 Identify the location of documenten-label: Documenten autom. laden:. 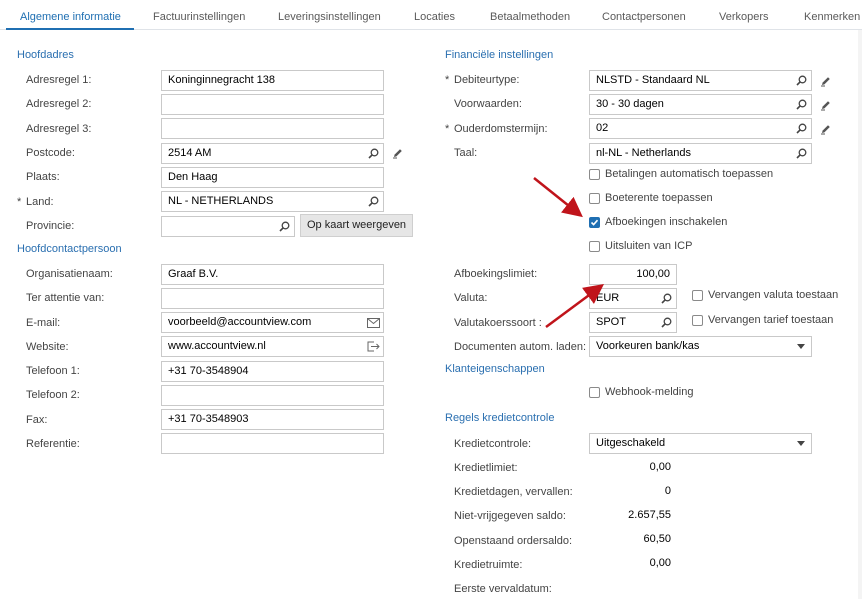
(520, 347).